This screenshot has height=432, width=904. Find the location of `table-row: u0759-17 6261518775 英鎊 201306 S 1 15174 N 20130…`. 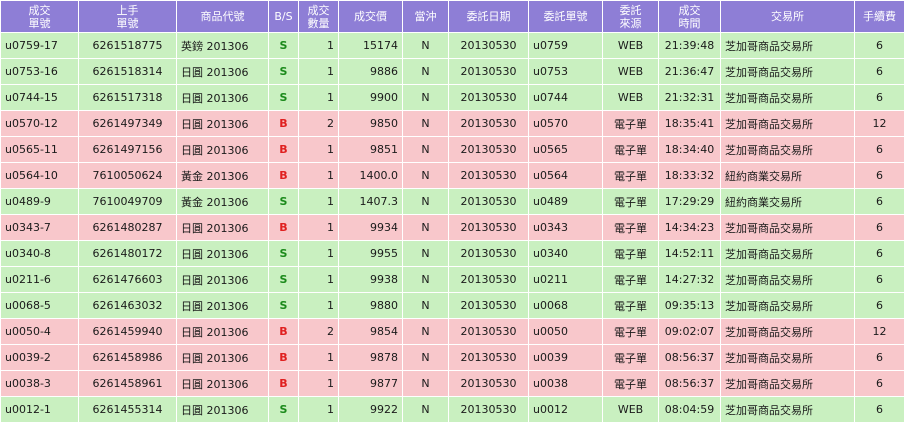

table-row: u0759-17 6261518775 英鎊 201306 S 1 15174 N 20130… is located at coordinates (452, 45).